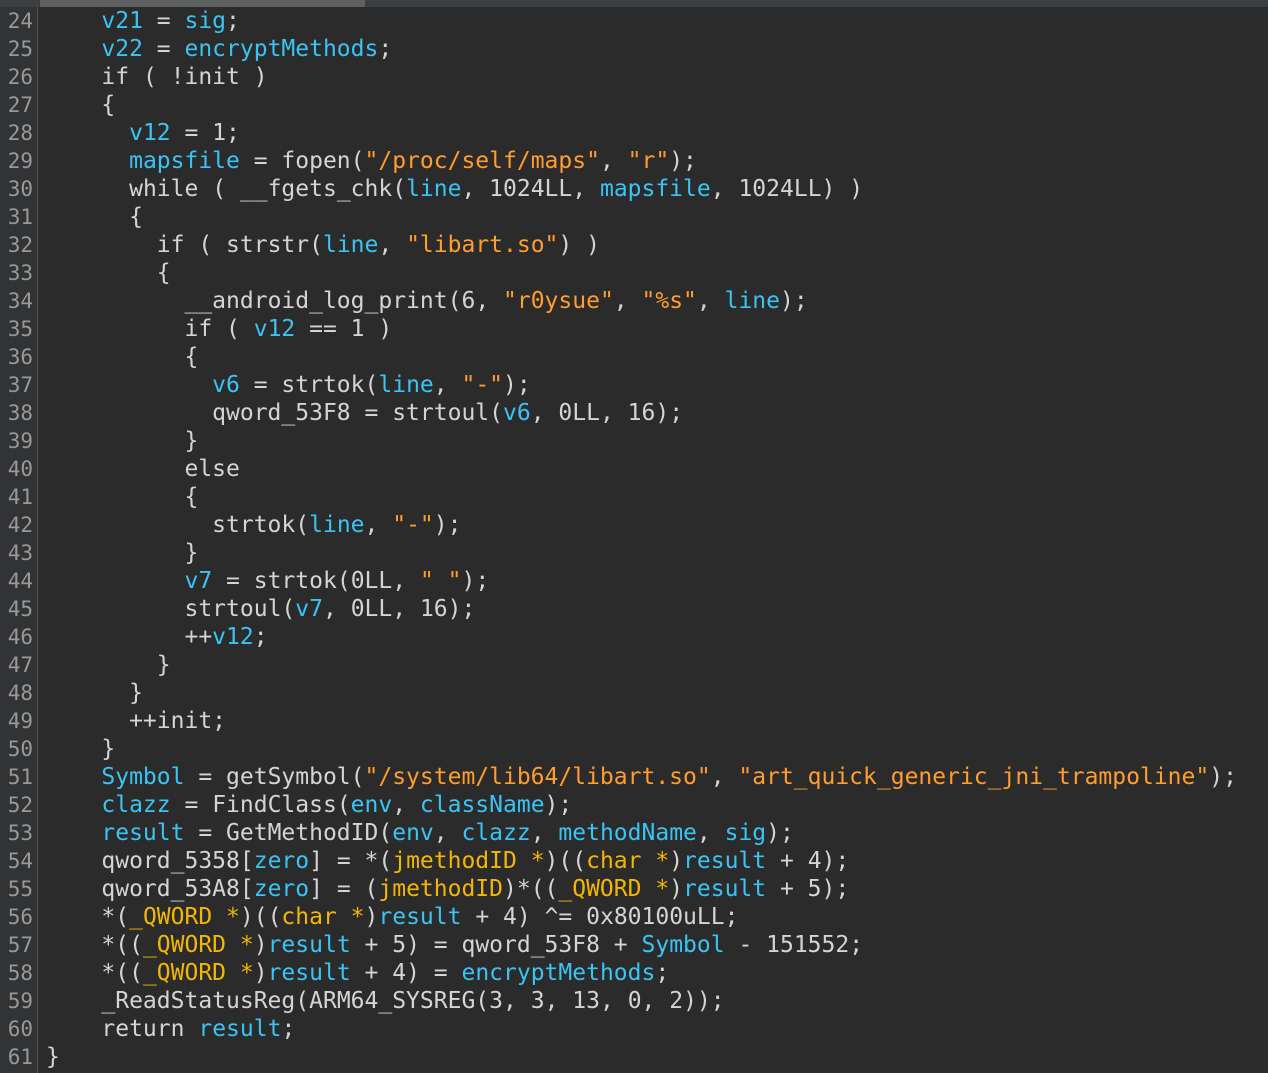 This screenshot has width=1268, height=1073. What do you see at coordinates (142, 469) in the screenshot?
I see `code-text: else` at bounding box center [142, 469].